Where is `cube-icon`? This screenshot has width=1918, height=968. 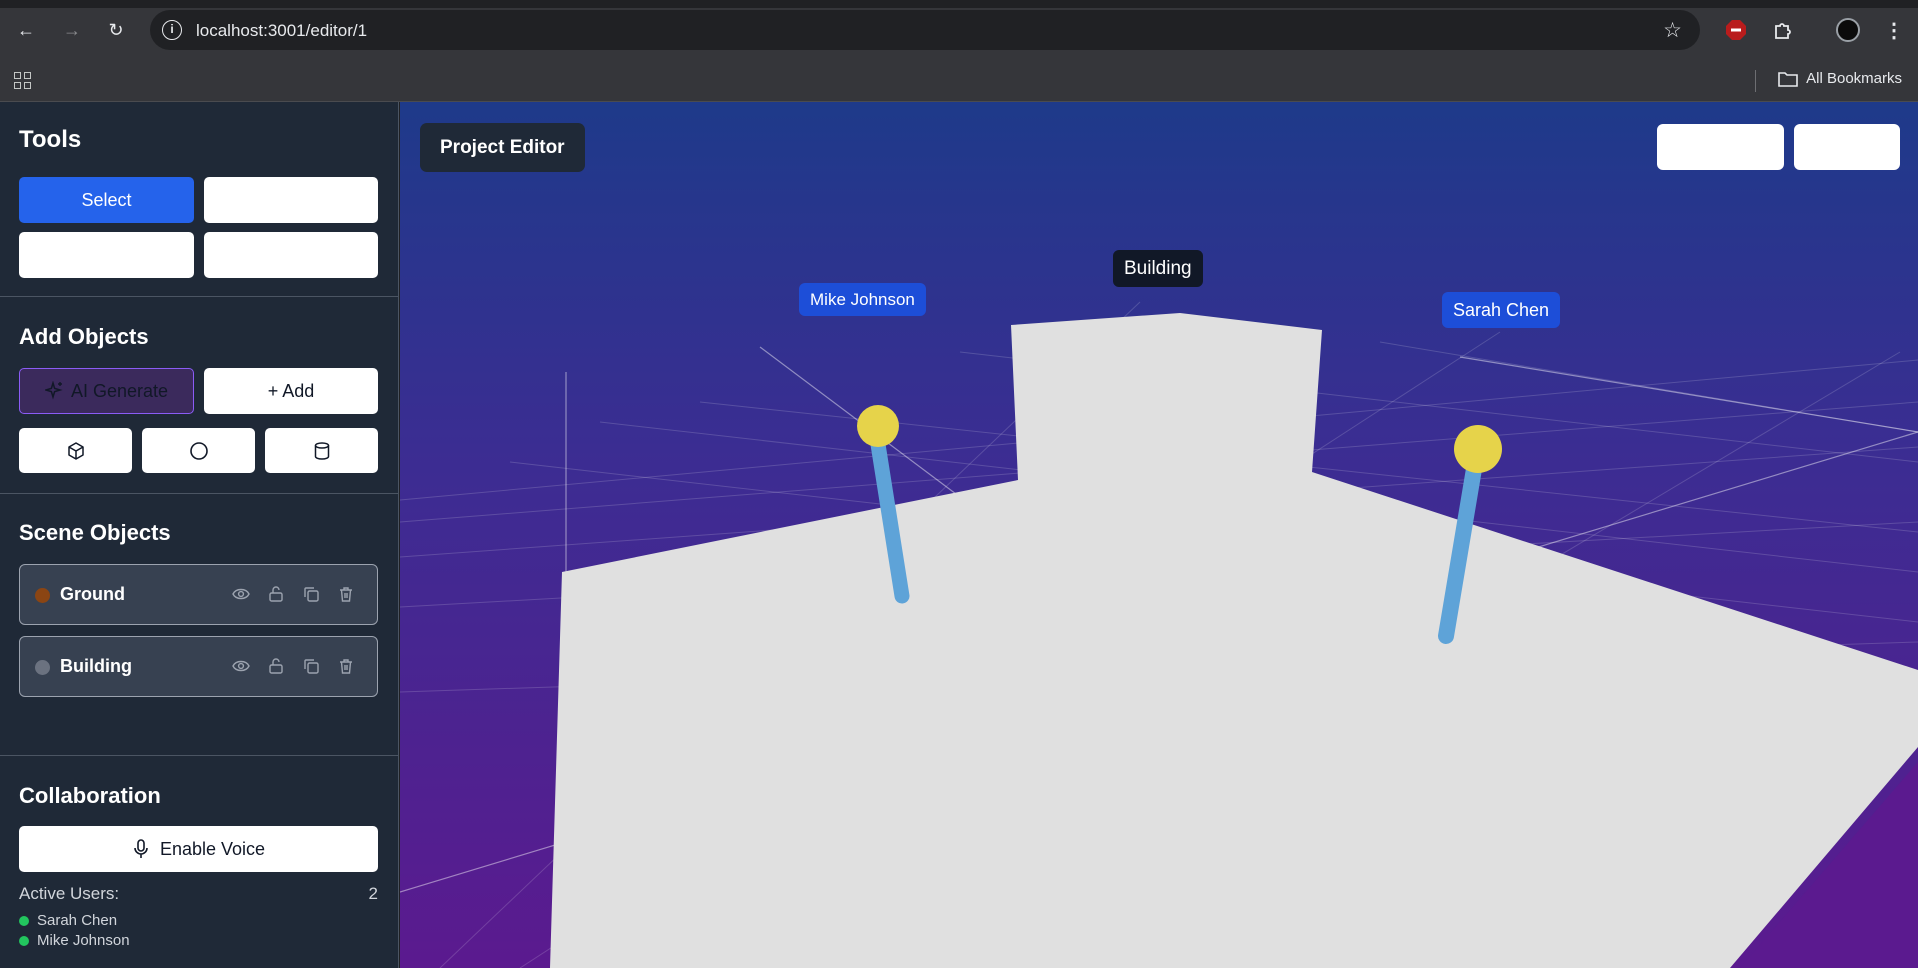
cube-icon is located at coordinates (75, 450).